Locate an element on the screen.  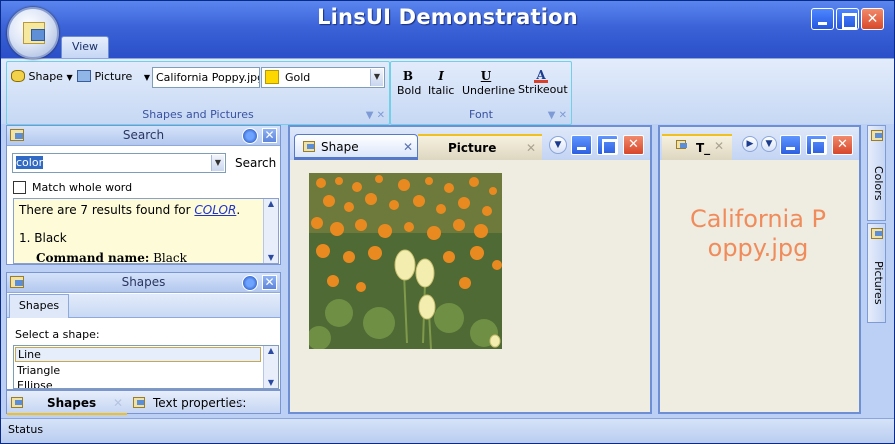
picture-dropdown-button: Picture ▼ is located at coordinates (113, 77).